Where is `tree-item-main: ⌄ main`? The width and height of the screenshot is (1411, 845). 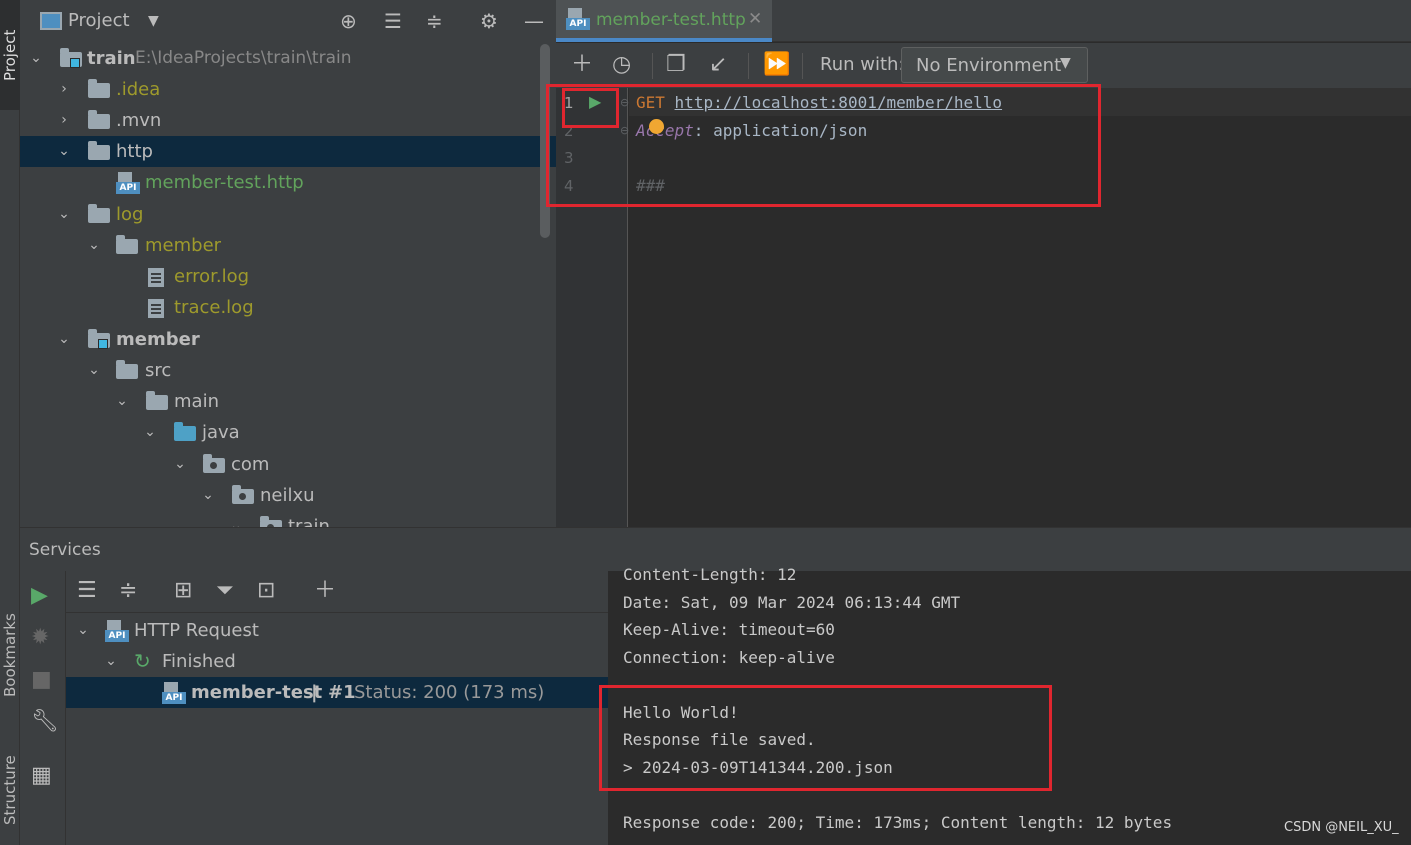
tree-item-main: ⌄ main is located at coordinates (288, 401).